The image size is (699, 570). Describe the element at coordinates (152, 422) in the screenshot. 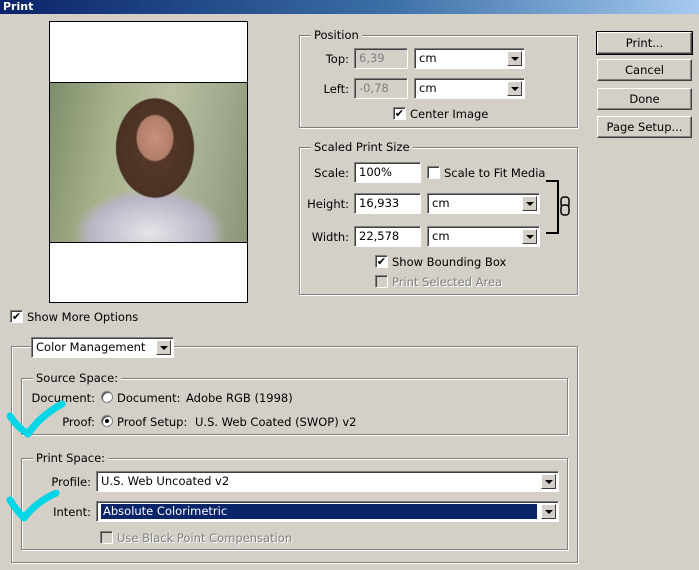

I see `proof-radio-label: Proof Setup:` at that location.